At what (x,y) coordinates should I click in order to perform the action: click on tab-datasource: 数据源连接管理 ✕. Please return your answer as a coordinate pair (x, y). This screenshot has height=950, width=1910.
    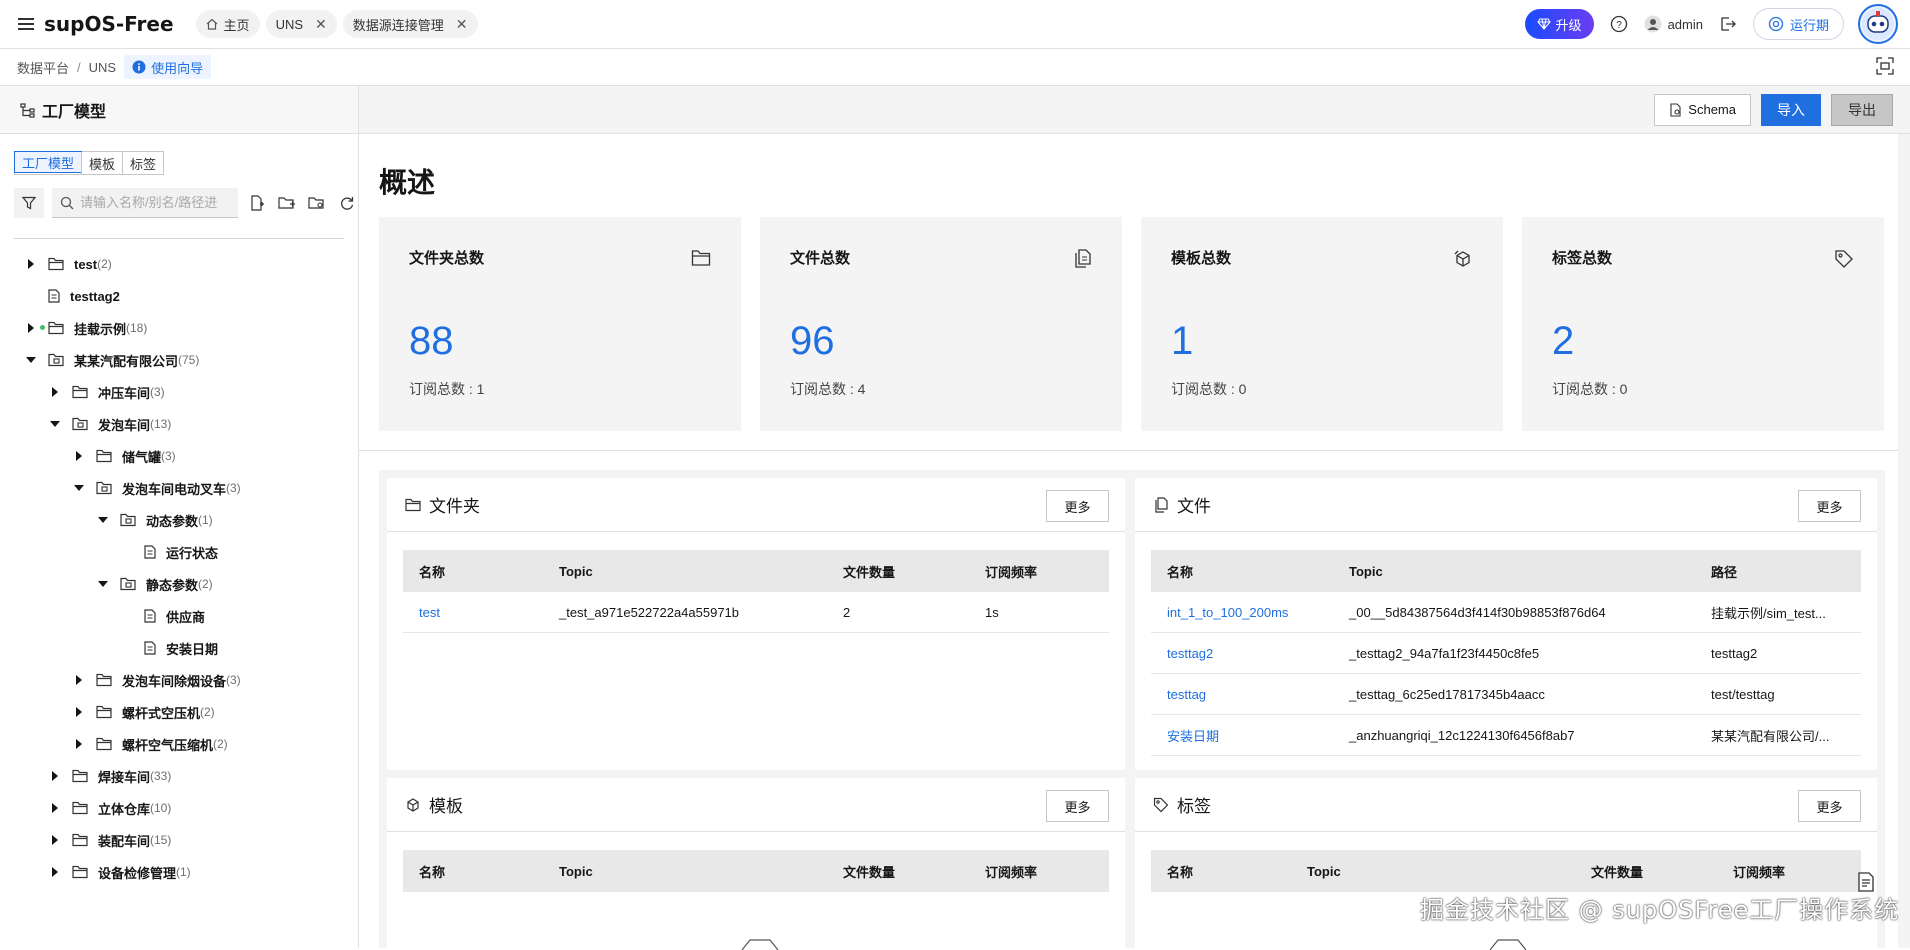
    Looking at the image, I should click on (410, 24).